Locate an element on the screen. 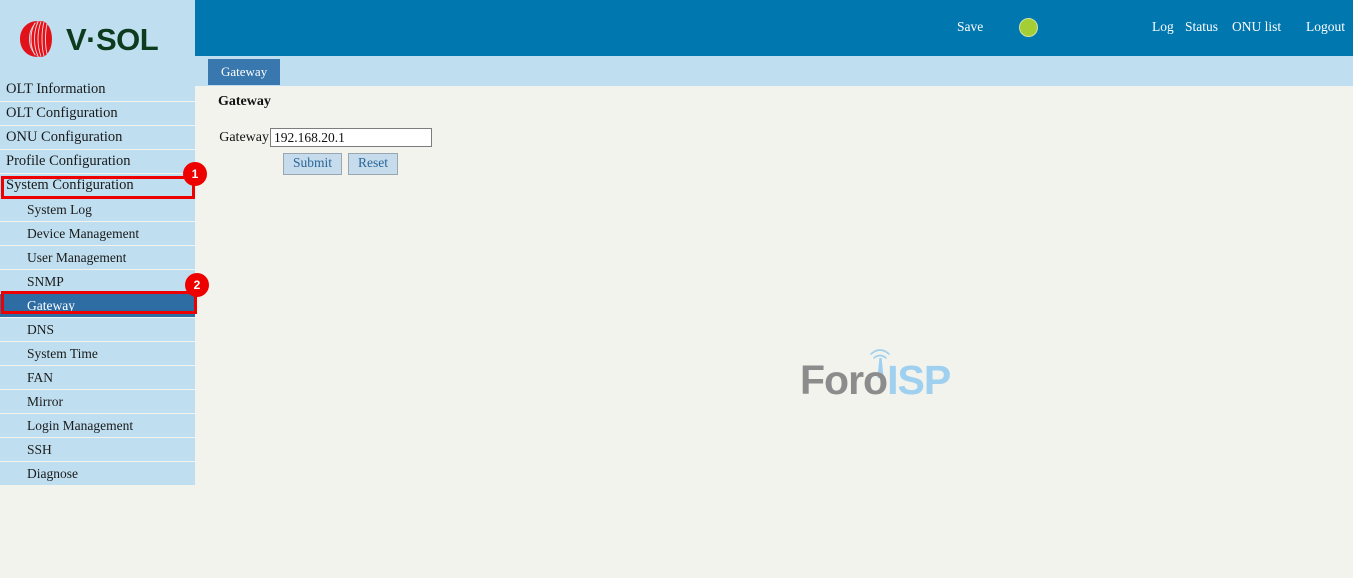  sidebar-item-label: FAN is located at coordinates (40, 377).